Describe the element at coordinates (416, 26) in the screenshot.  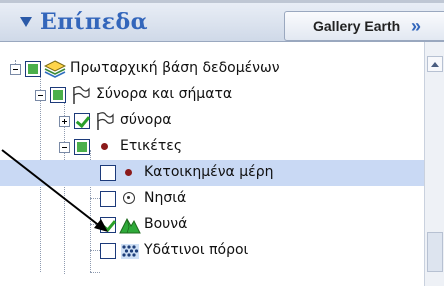
I see `double-chevron-right-icon: »` at that location.